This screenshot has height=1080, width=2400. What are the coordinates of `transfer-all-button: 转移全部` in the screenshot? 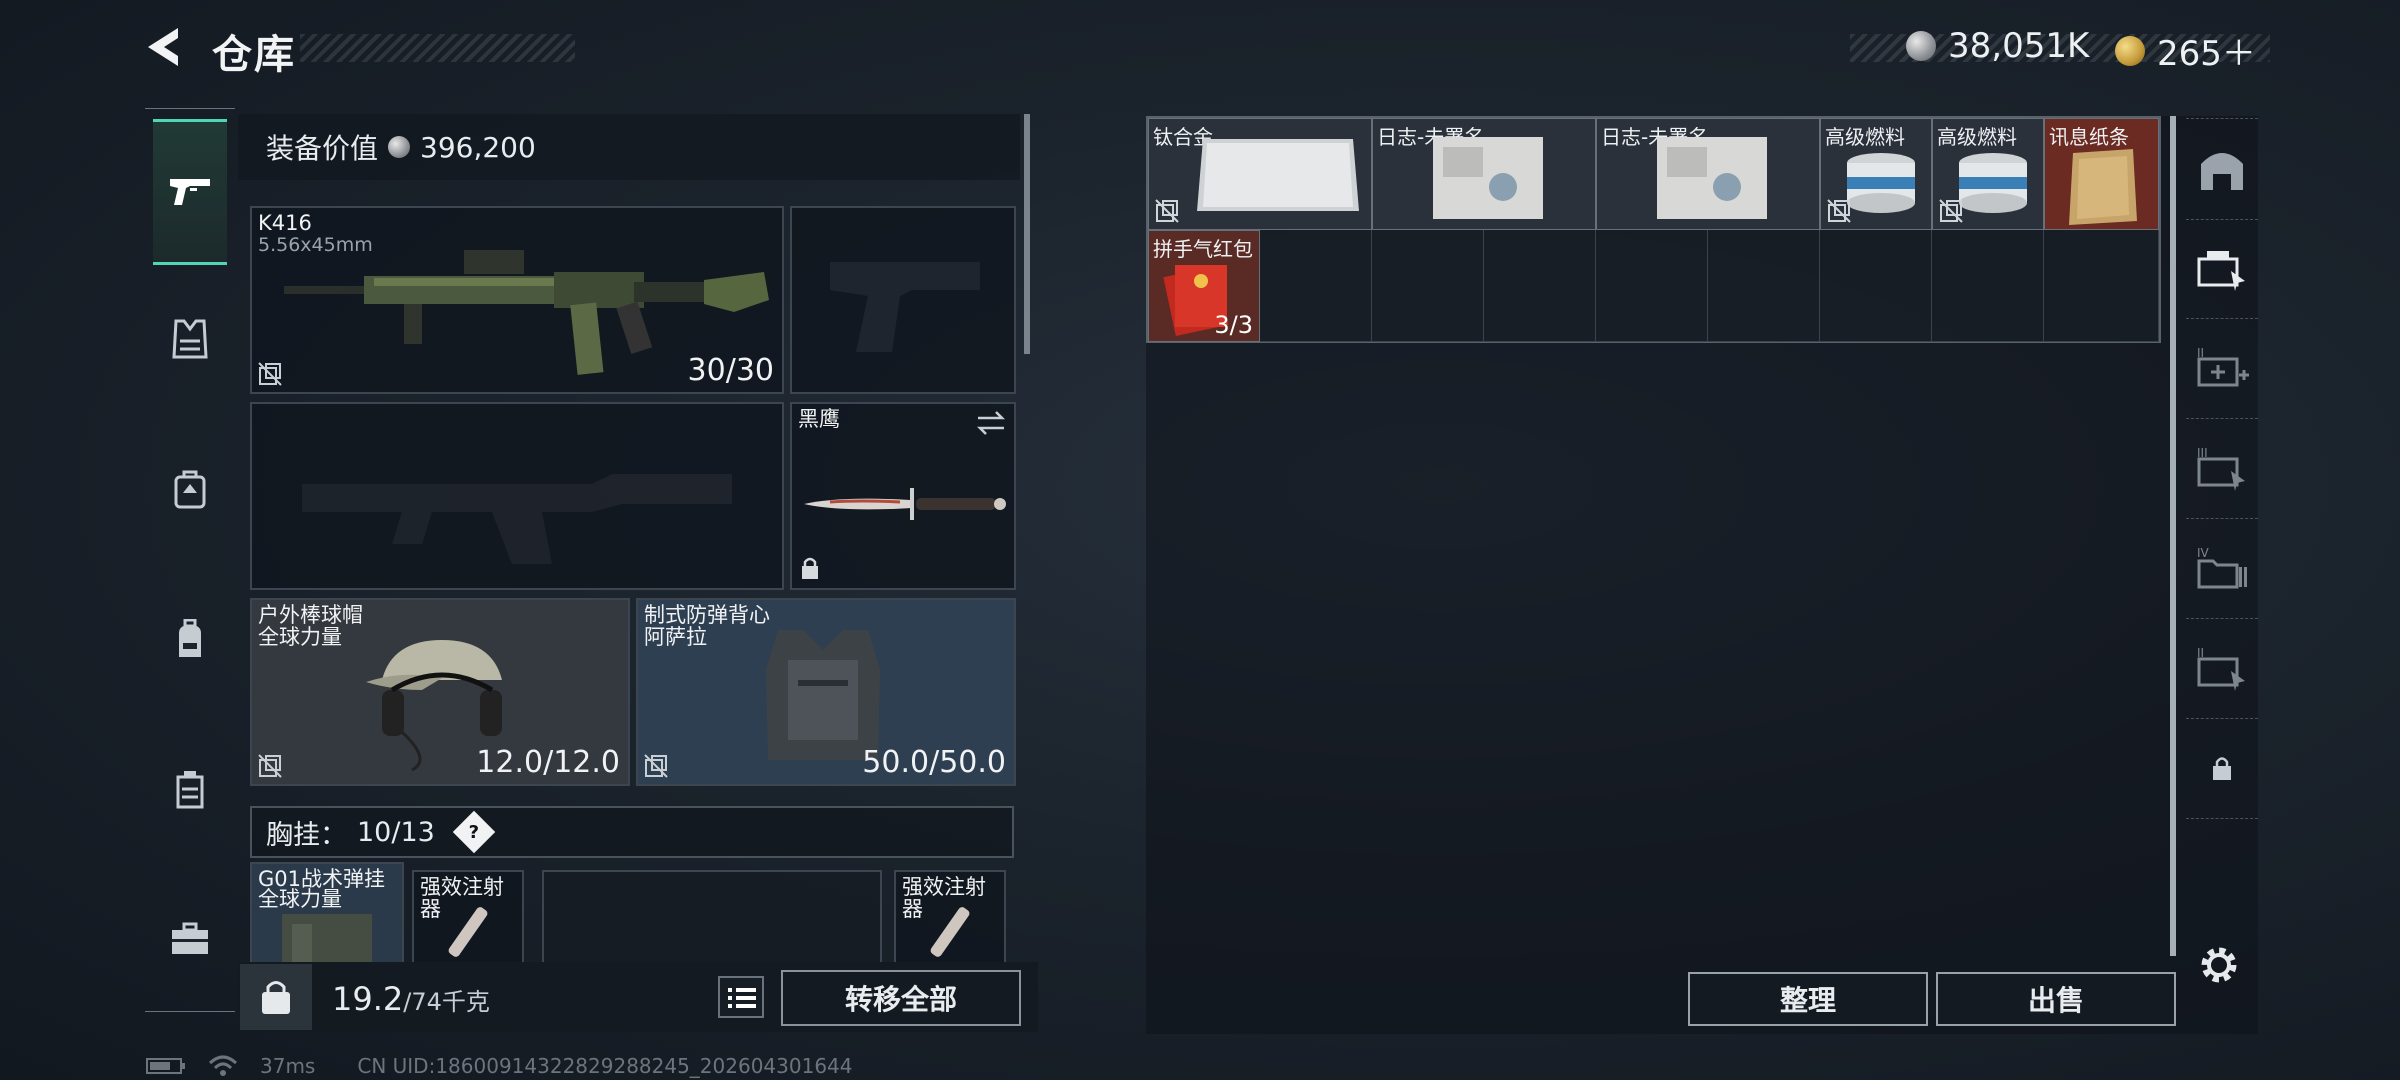 It's located at (901, 998).